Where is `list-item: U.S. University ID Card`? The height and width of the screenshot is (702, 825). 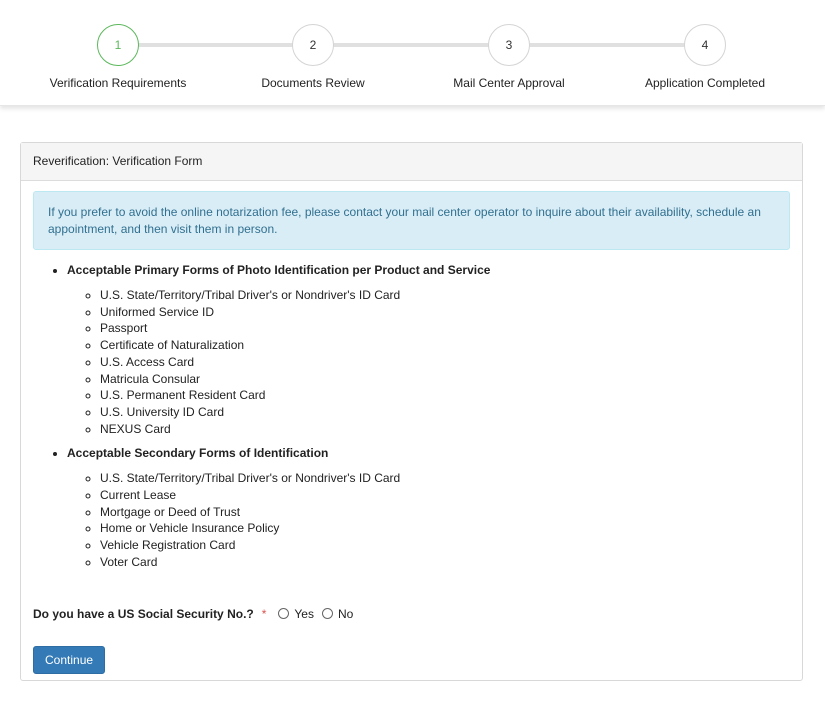
list-item: U.S. University ID Card is located at coordinates (445, 412).